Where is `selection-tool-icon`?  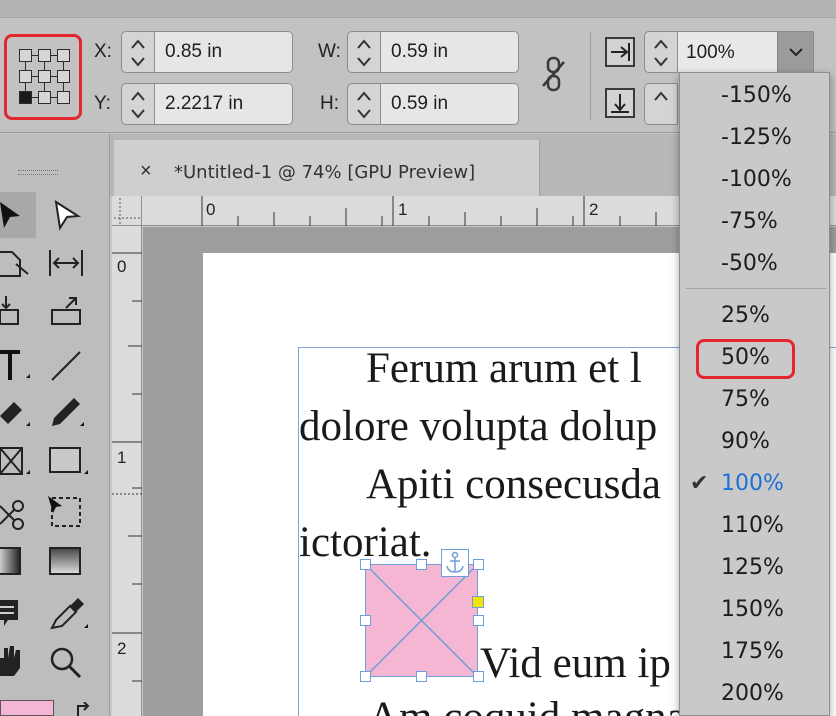 selection-tool-icon is located at coordinates (14, 215).